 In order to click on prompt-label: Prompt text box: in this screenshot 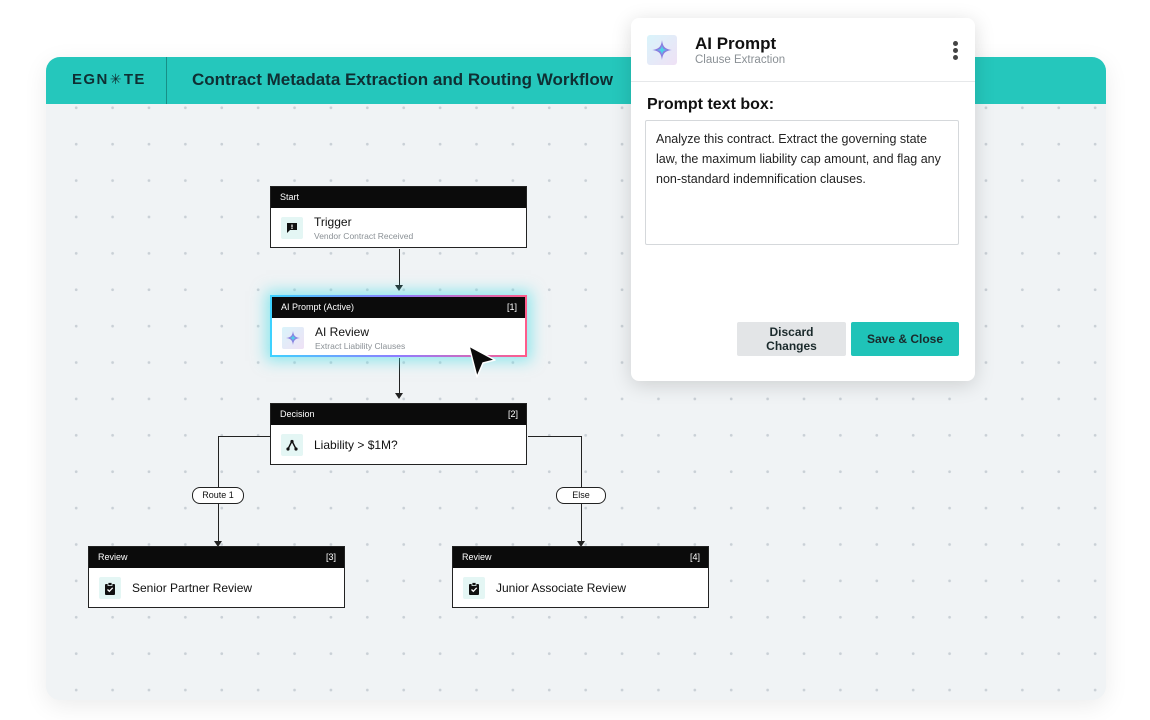, I will do `click(711, 104)`.